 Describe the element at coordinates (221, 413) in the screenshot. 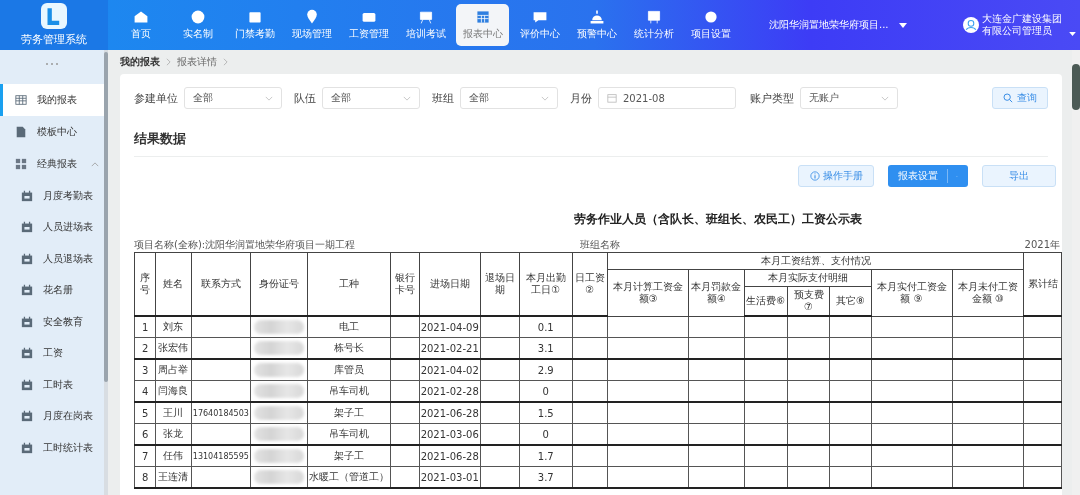

I see `table-cell: 17640184503` at that location.